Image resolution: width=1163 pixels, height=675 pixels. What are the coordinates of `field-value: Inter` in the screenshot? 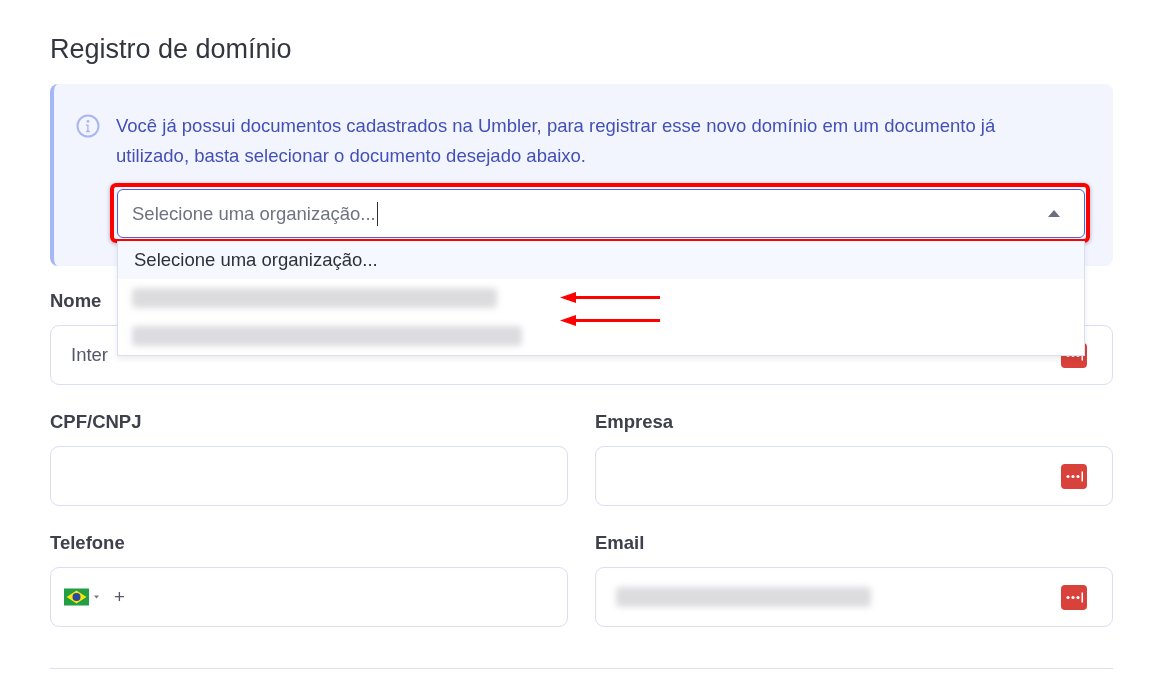 It's located at (90, 355).